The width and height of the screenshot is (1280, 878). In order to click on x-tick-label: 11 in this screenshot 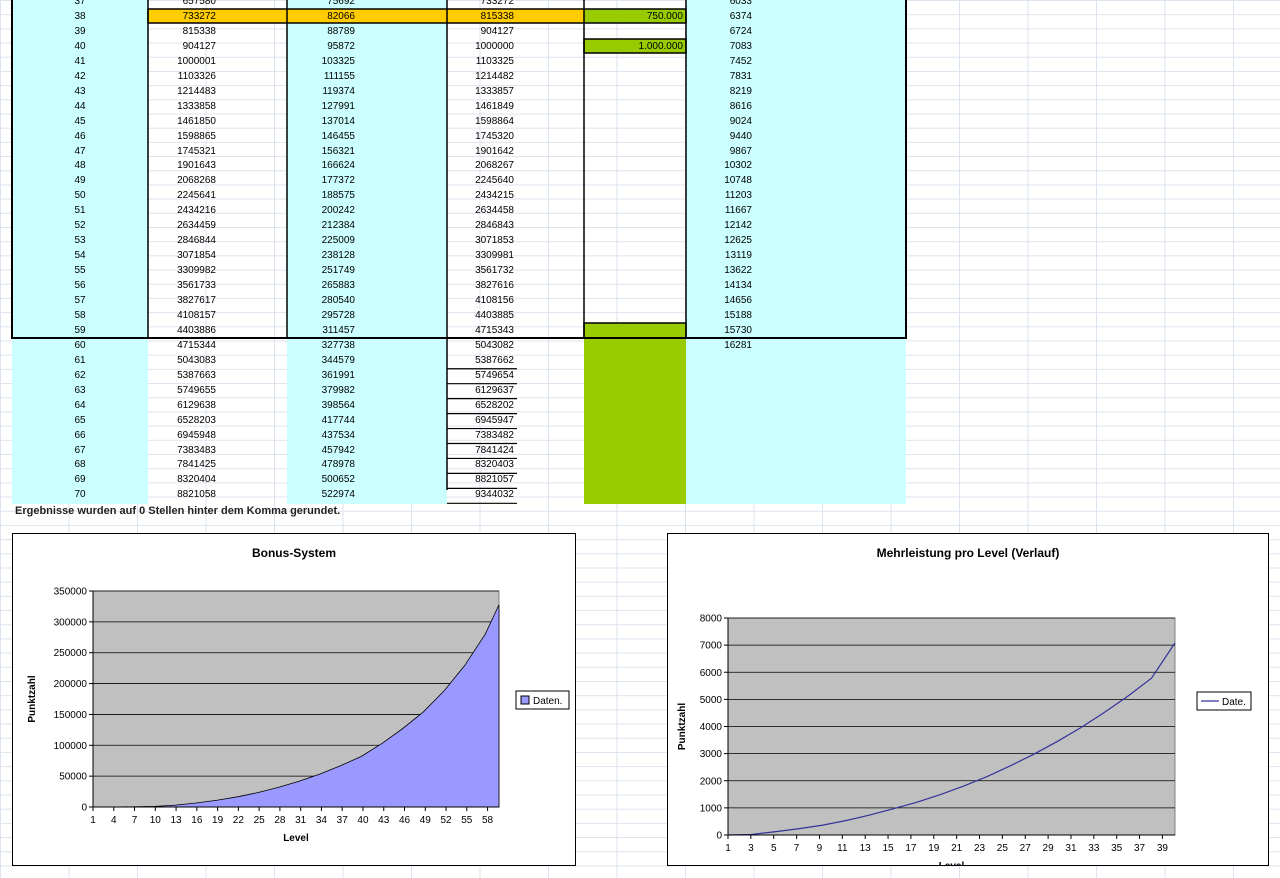, I will do `click(842, 848)`.